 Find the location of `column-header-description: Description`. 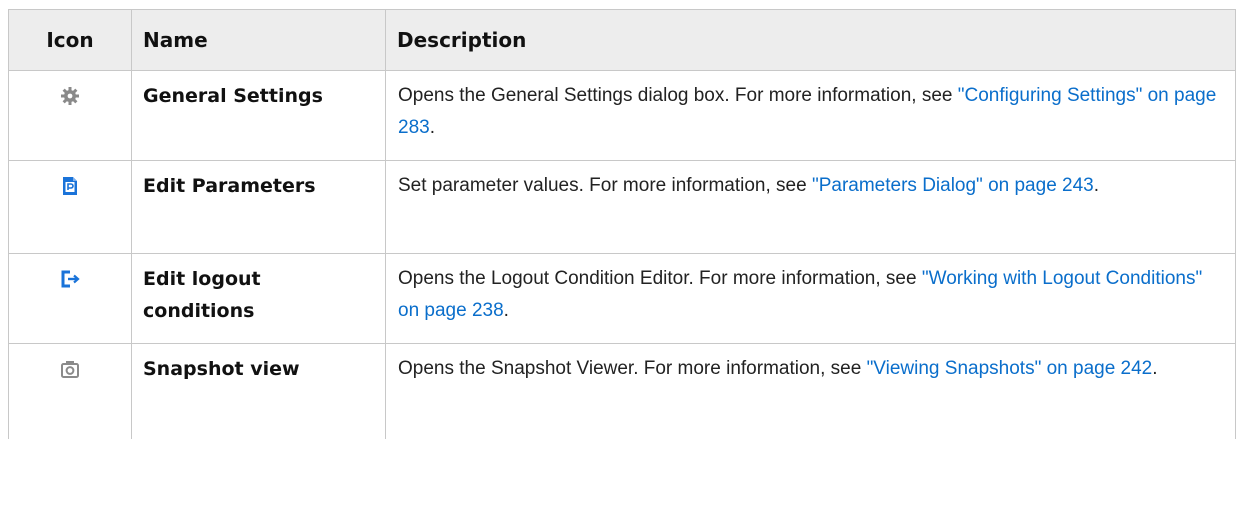

column-header-description: Description is located at coordinates (810, 40).